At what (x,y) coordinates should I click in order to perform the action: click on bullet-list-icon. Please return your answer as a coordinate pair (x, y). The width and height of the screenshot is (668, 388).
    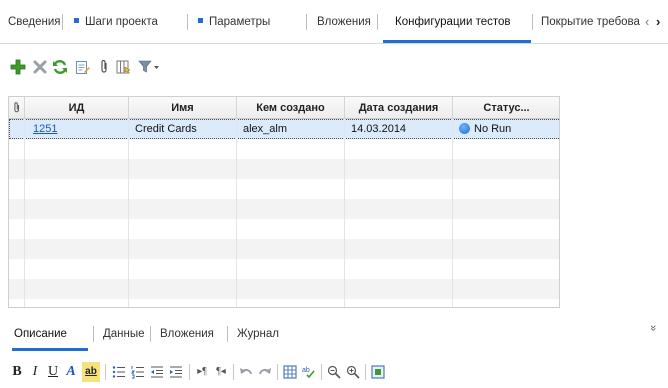
    Looking at the image, I should click on (119, 372).